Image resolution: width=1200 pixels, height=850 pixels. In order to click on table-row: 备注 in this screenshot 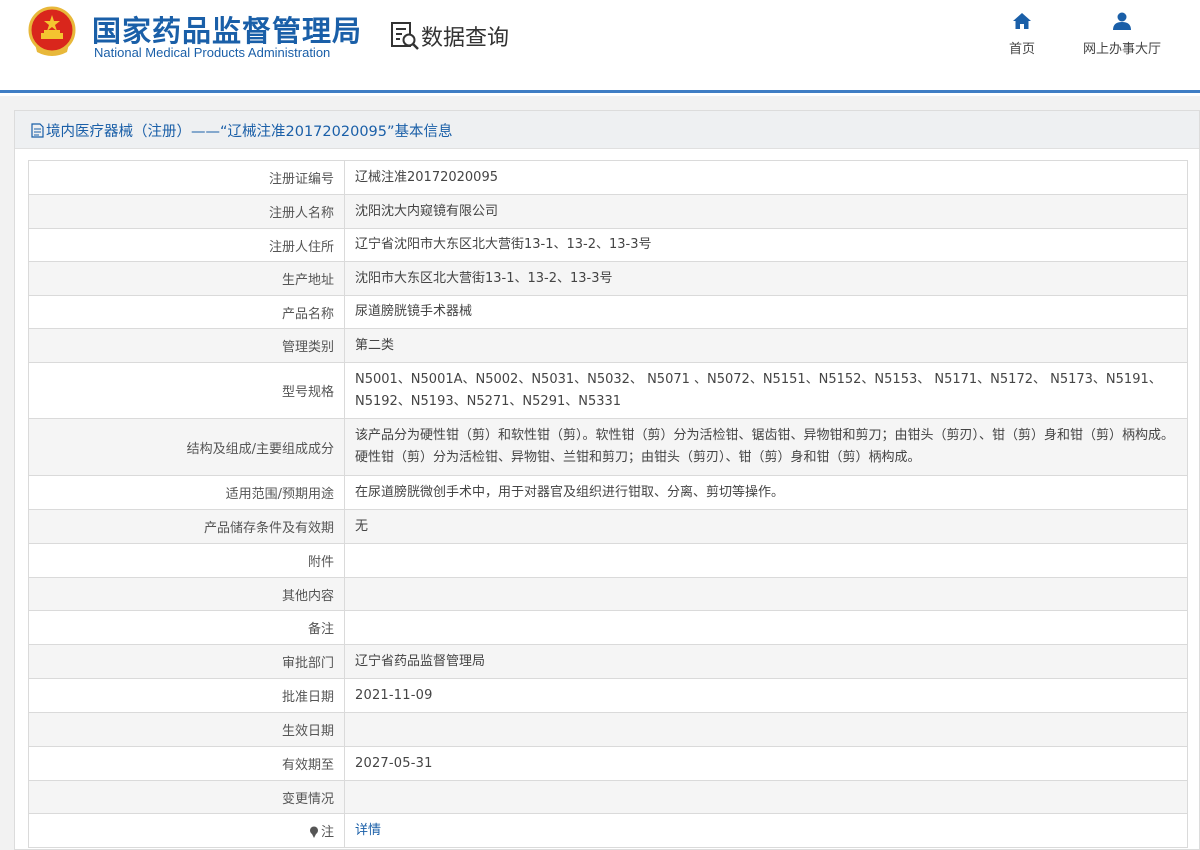, I will do `click(608, 627)`.